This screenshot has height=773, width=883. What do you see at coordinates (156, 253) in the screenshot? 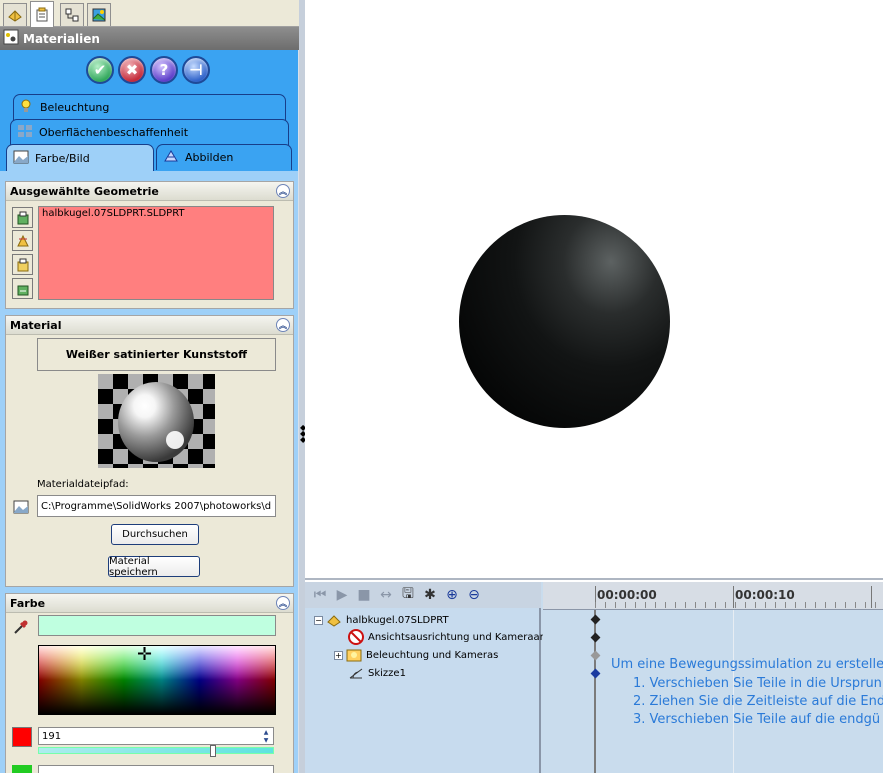
I see `selected-geometry-list: halbkugel.07SLDPRT.SLDPRT` at bounding box center [156, 253].